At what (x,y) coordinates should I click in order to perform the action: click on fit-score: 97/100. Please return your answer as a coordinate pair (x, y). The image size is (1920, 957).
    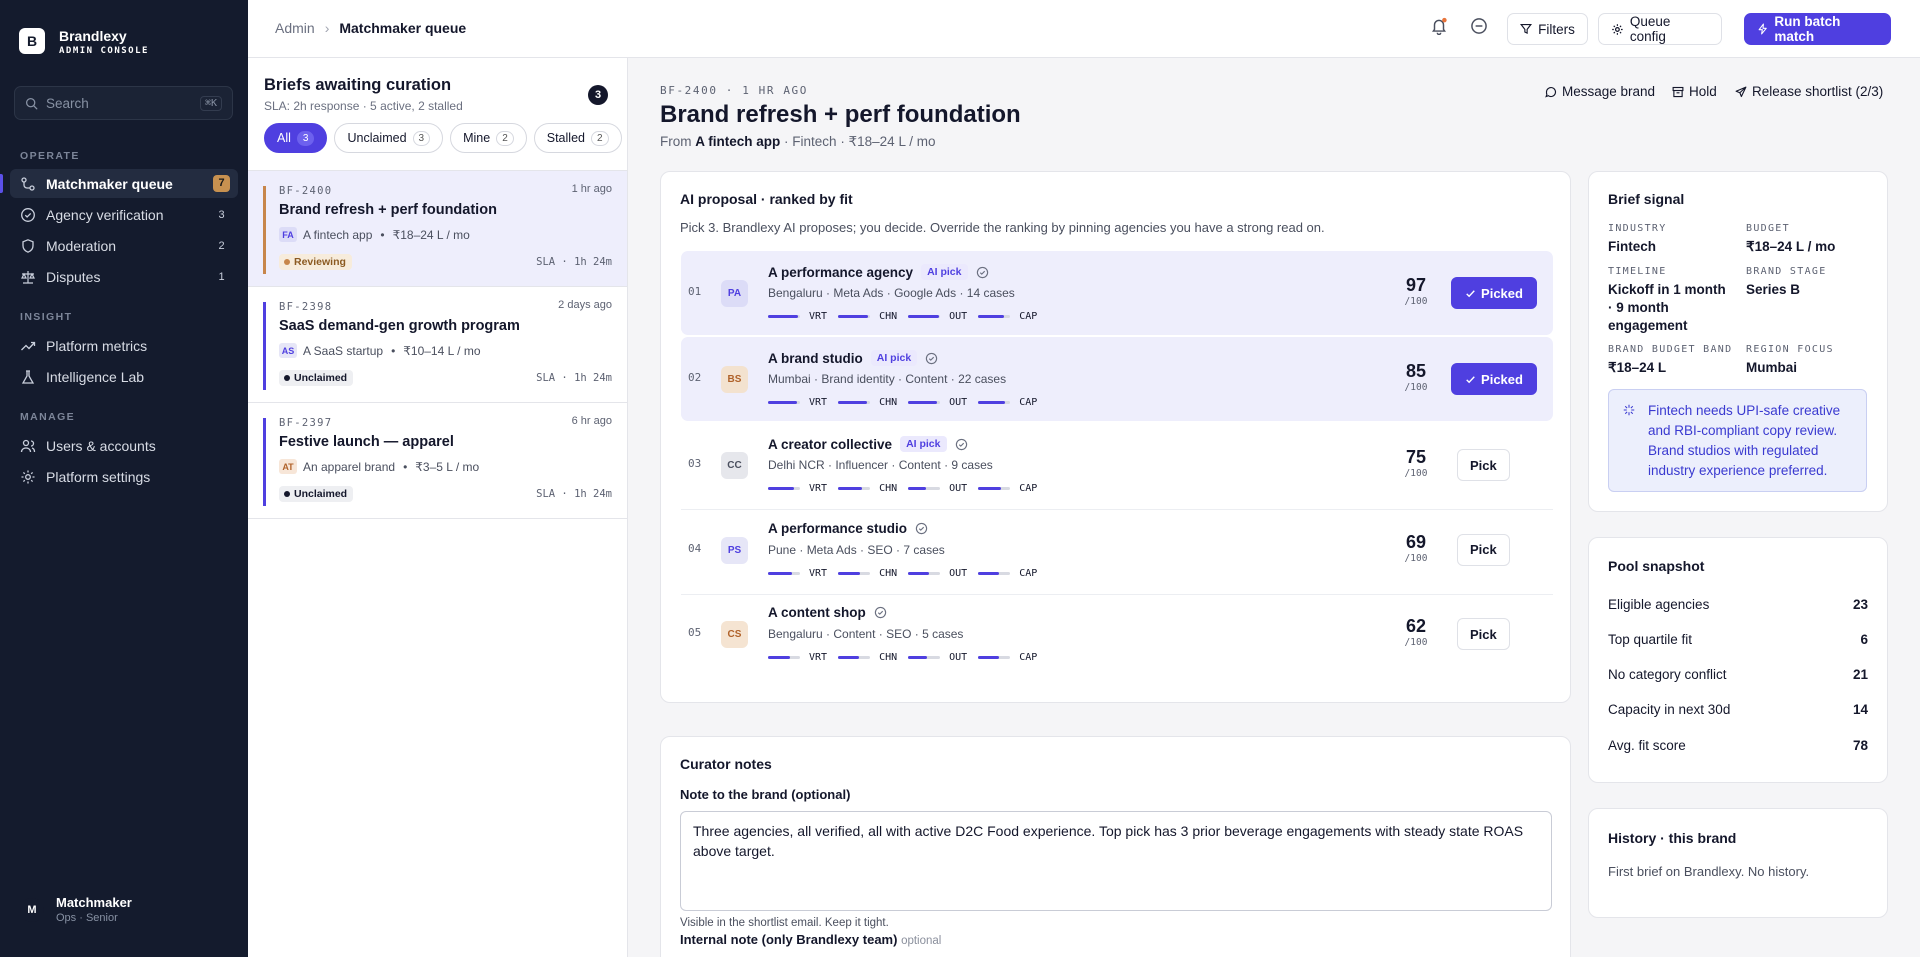
    Looking at the image, I should click on (1416, 291).